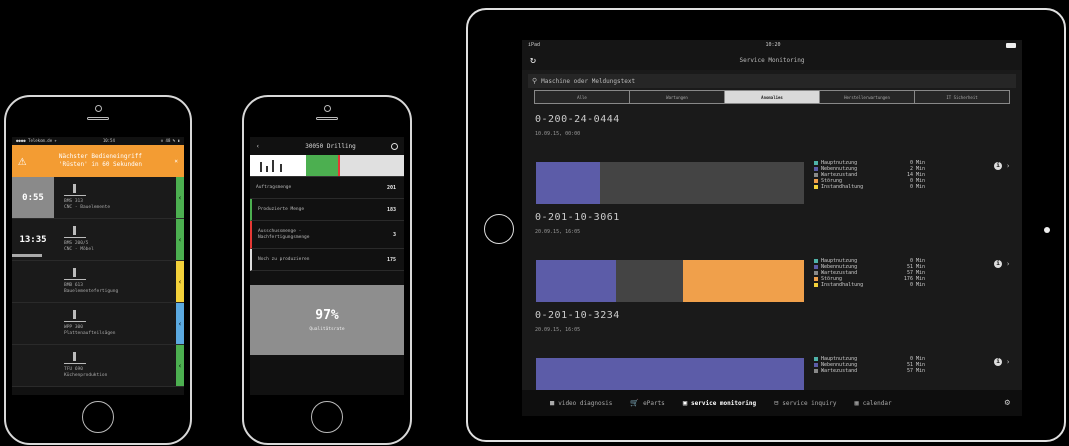 The height and width of the screenshot is (446, 1069). What do you see at coordinates (872, 403) in the screenshot?
I see `tab-calendar: ▦ calendar` at bounding box center [872, 403].